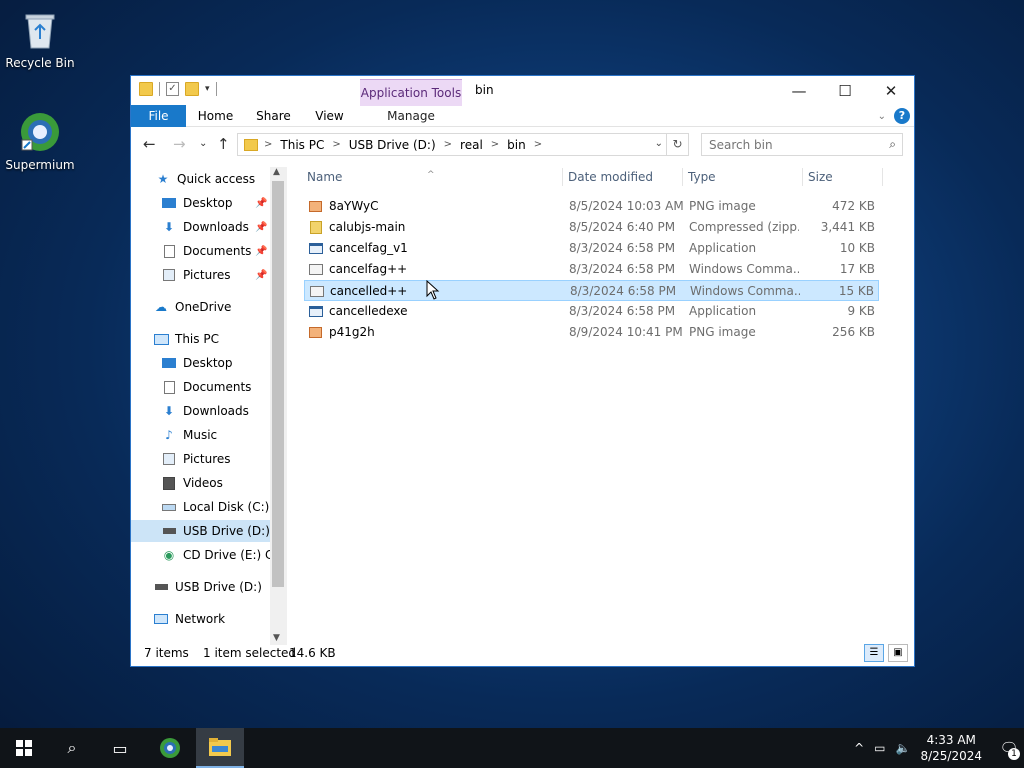 The height and width of the screenshot is (768, 1024). Describe the element at coordinates (324, 177) in the screenshot. I see `column-header-name: Name` at that location.